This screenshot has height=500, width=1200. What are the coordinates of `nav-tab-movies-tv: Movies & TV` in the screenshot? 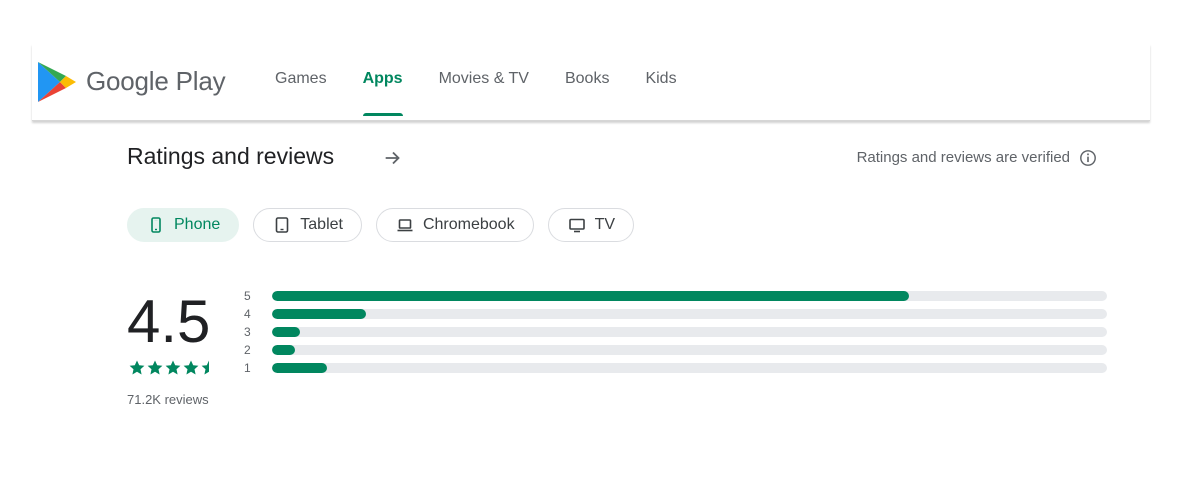 It's located at (484, 79).